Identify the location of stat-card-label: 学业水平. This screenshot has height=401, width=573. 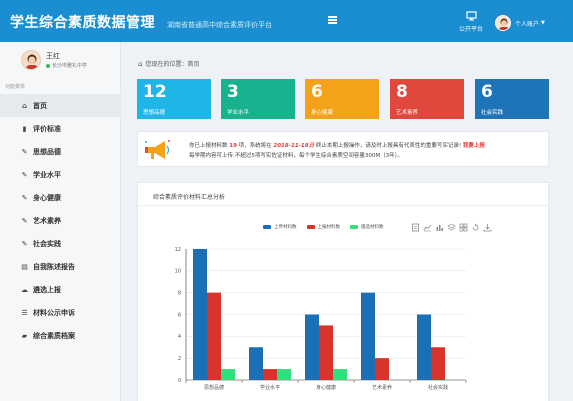
(238, 113).